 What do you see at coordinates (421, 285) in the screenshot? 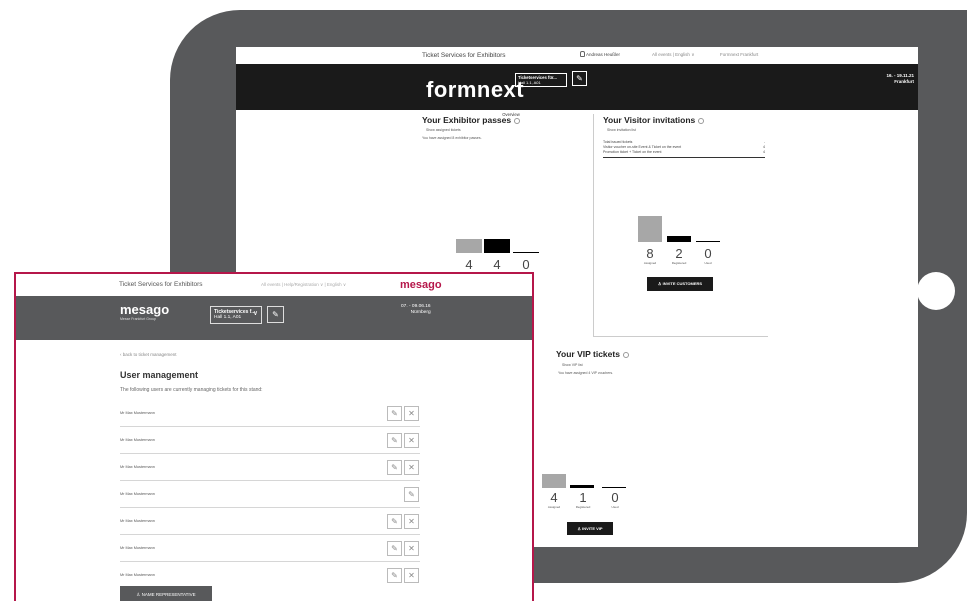
I see `mesago-brand-logo: mesago` at bounding box center [421, 285].